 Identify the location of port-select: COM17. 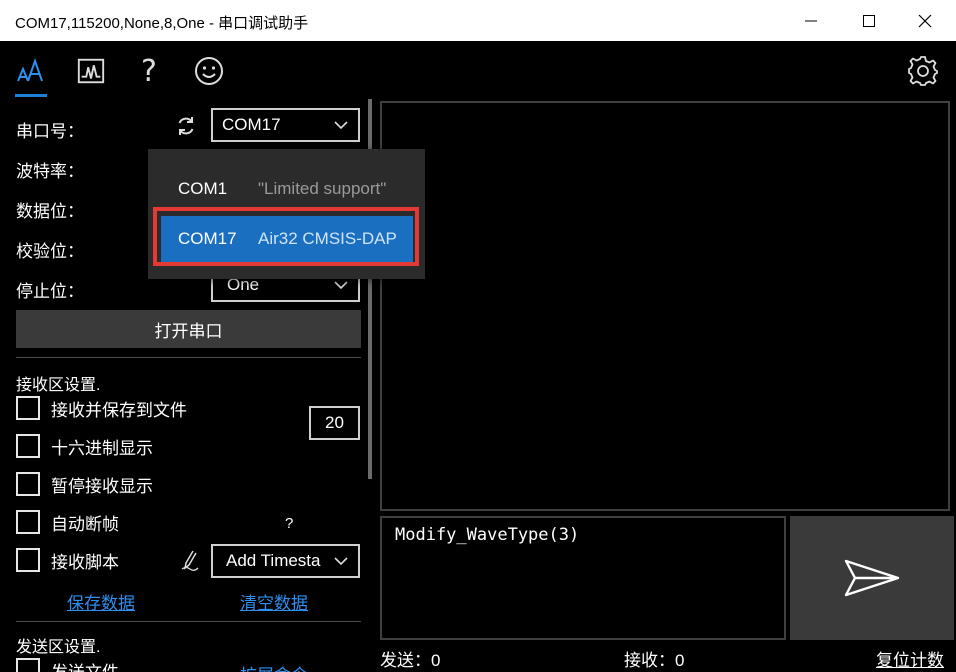
(285, 125).